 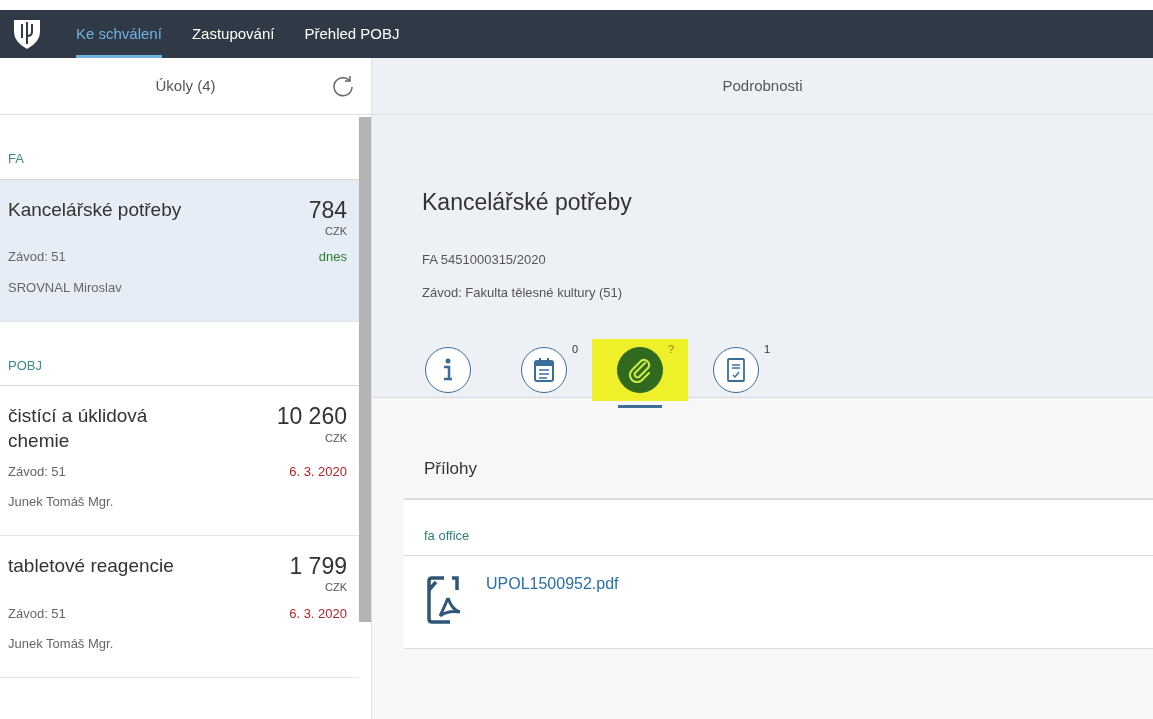 What do you see at coordinates (527, 202) in the screenshot?
I see `object-title: Kancelářské potřeby` at bounding box center [527, 202].